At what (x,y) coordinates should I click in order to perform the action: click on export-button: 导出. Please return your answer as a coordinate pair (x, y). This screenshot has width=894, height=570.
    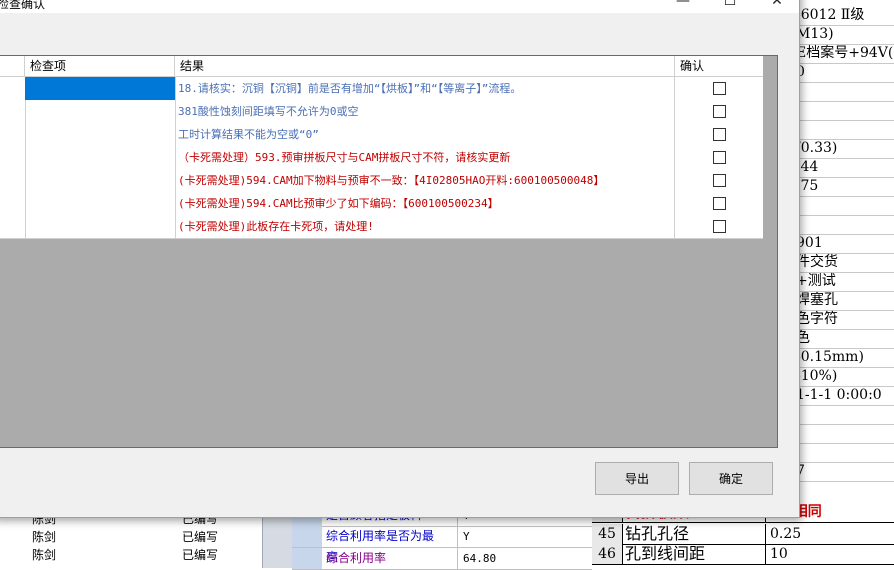
    Looking at the image, I should click on (637, 478).